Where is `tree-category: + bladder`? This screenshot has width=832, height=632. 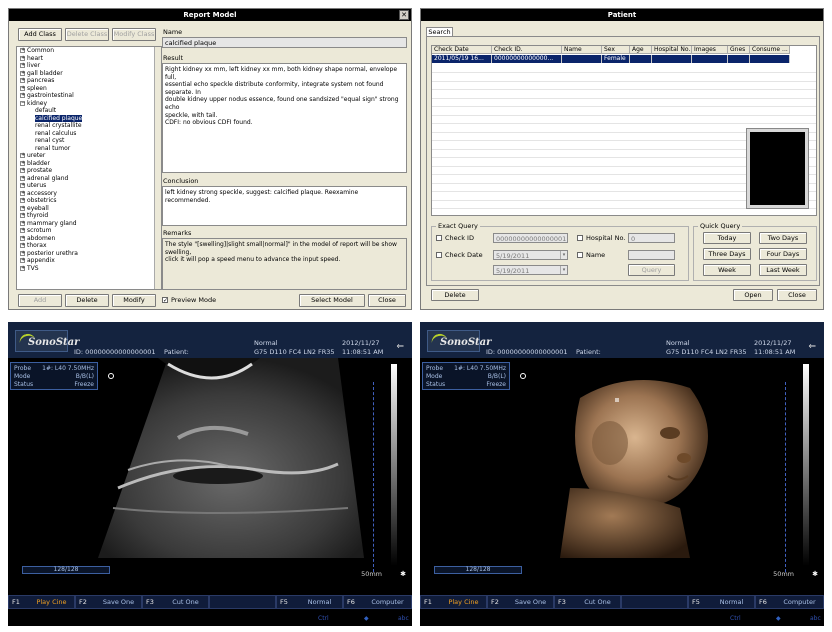 tree-category: + bladder is located at coordinates (89, 164).